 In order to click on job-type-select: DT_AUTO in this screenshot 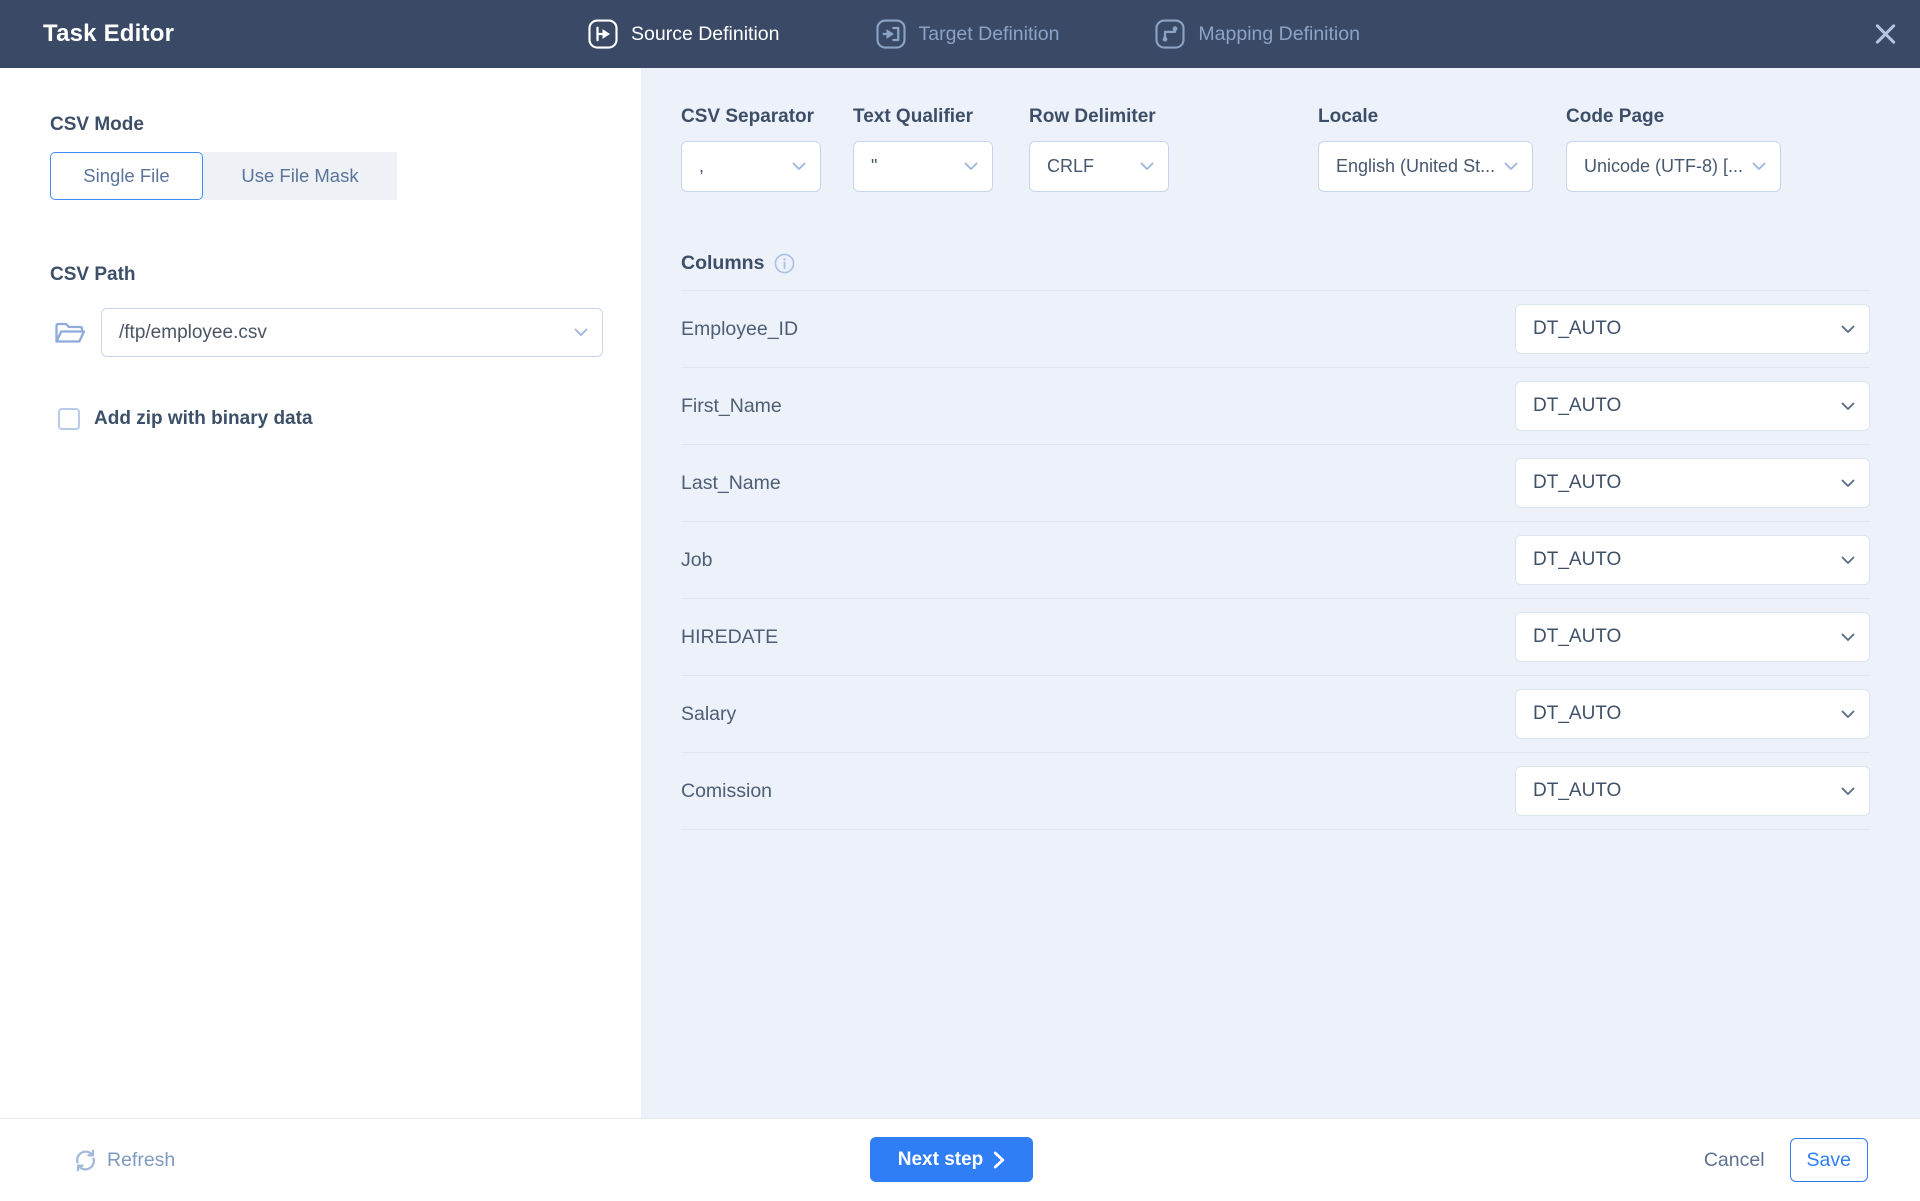, I will do `click(1692, 560)`.